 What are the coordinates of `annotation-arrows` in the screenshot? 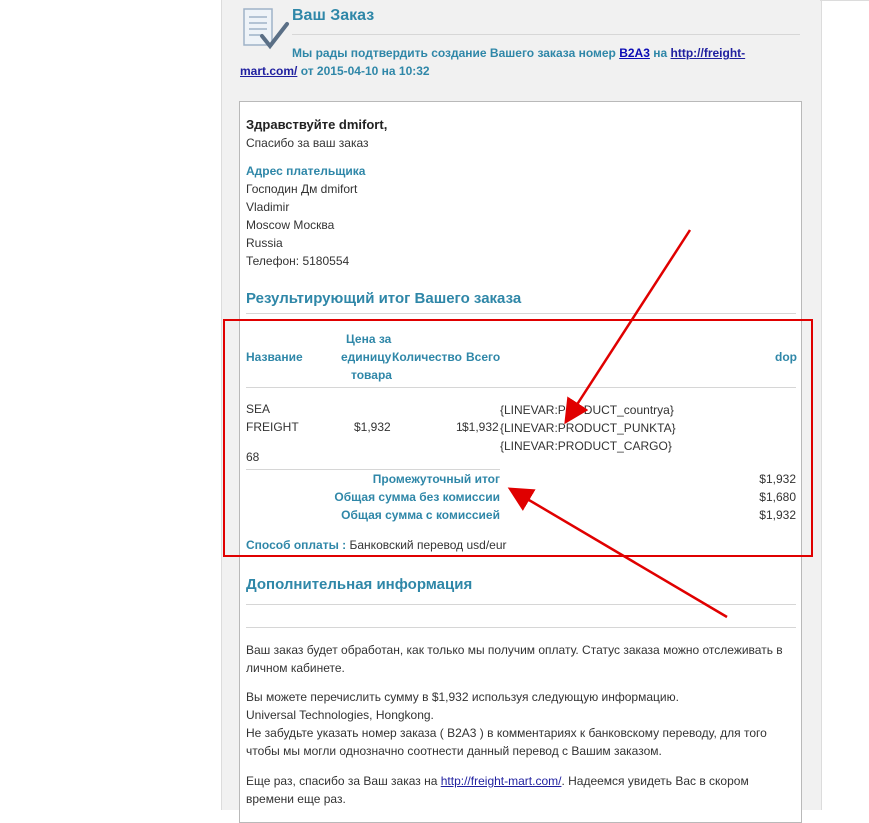 It's located at (617, 424).